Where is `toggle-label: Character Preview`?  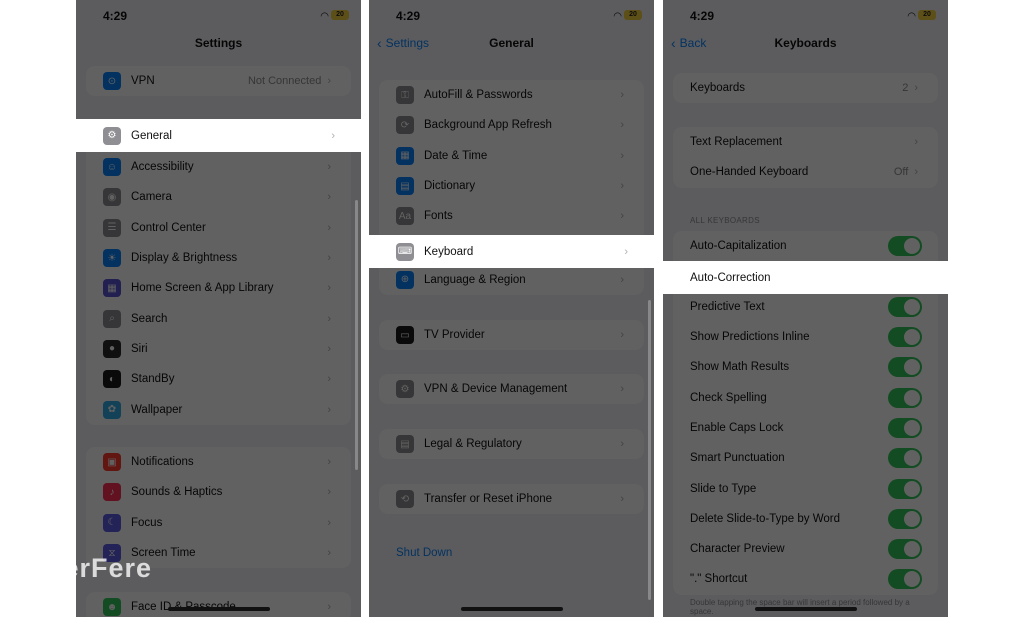
toggle-label: Character Preview is located at coordinates (737, 549).